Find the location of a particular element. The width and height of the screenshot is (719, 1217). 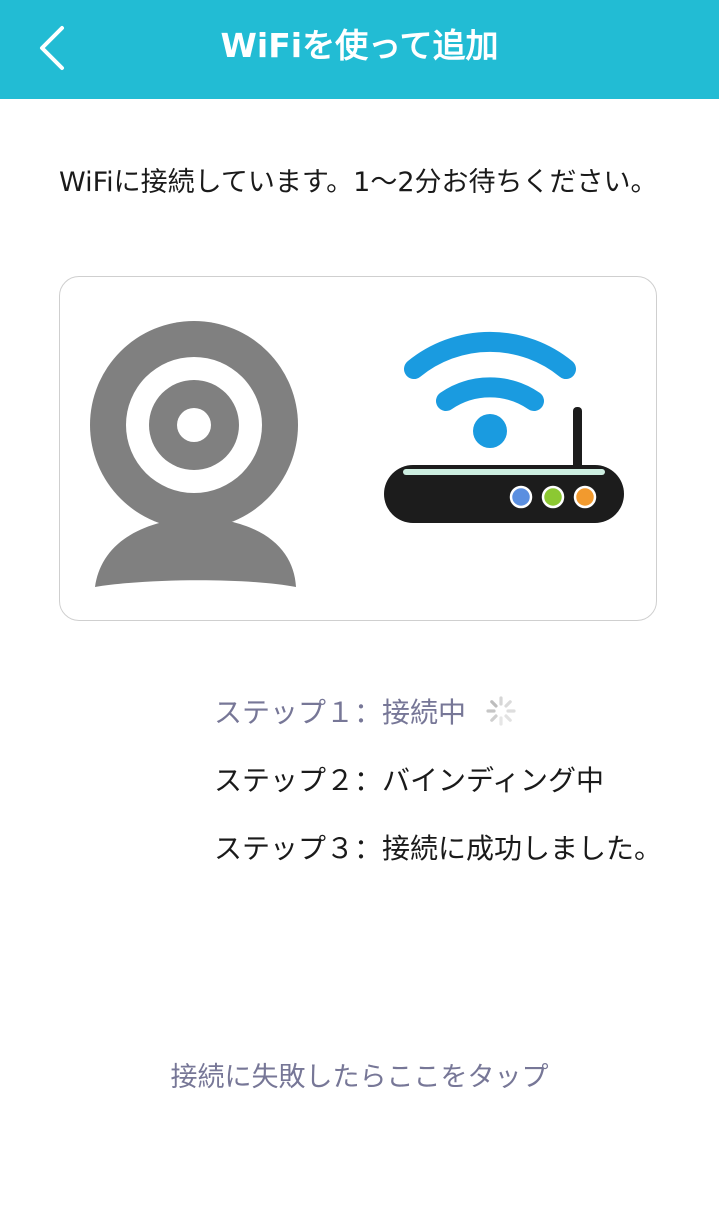

step-3-label: ステップ３：接続に成功しました。 is located at coordinates (438, 848).